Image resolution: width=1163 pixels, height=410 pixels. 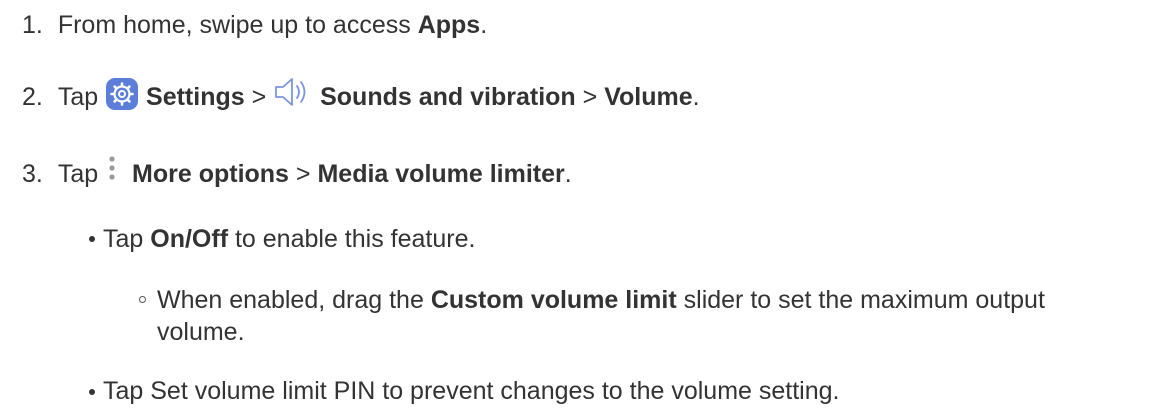 I want to click on more-options-label: More options, so click(x=210, y=174).